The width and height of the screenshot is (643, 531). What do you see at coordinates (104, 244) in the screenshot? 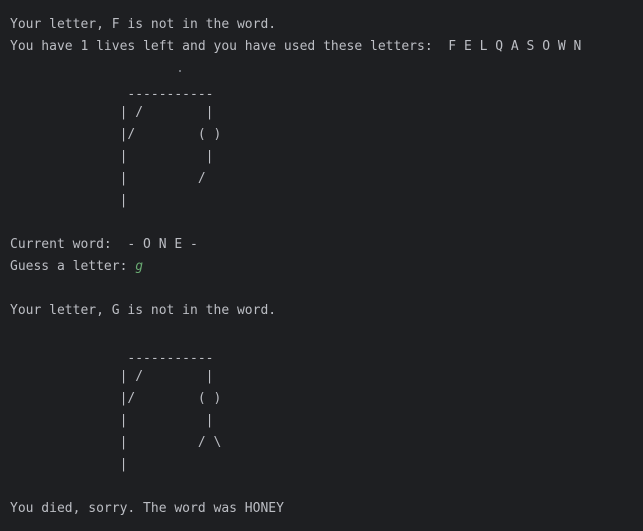
I see `console-line-current-word: Current word: - O N E -` at bounding box center [104, 244].